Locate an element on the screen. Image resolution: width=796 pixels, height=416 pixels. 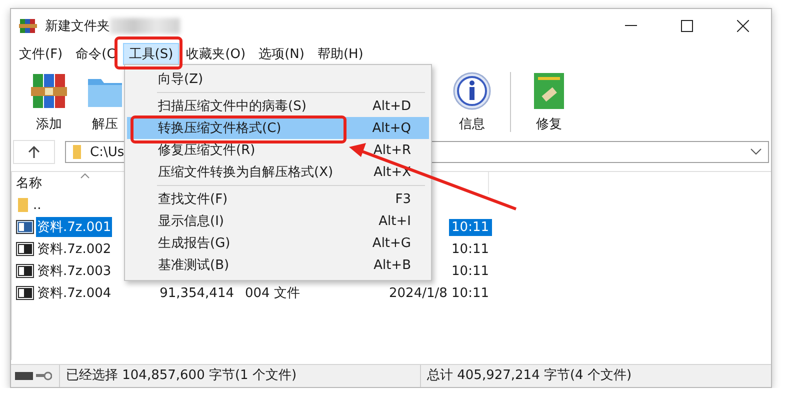
menu-item: 工具(S) is located at coordinates (151, 54).